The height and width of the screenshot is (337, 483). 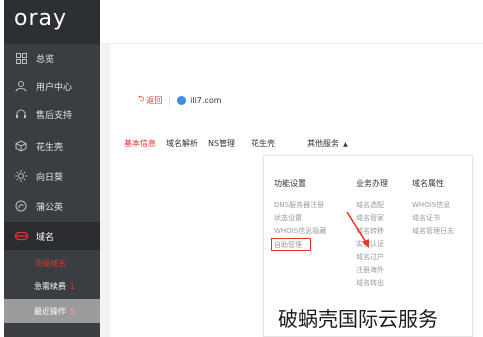 I want to click on headset-icon, so click(x=21, y=114).